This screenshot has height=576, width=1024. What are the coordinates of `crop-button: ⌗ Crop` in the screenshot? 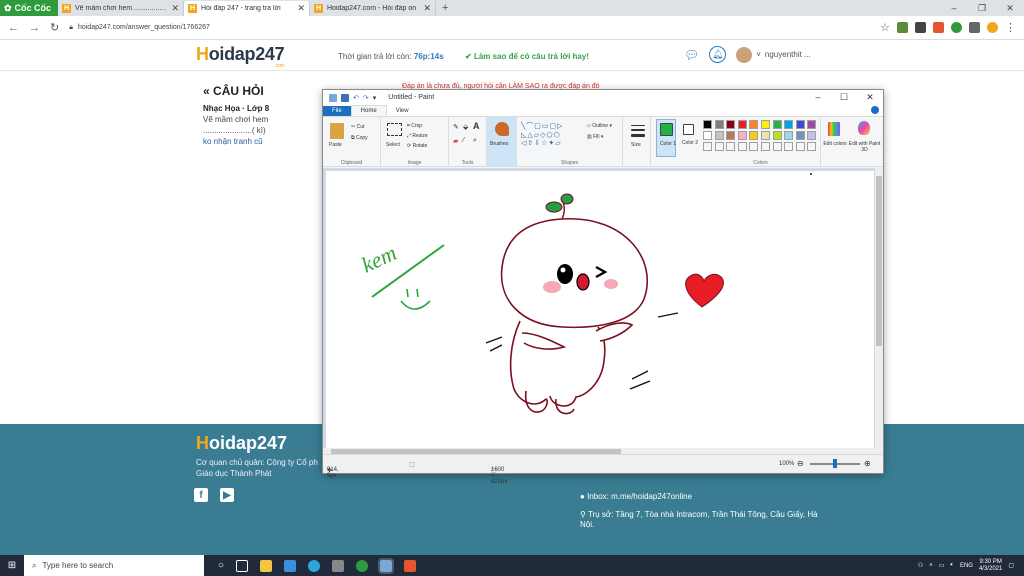 It's located at (414, 126).